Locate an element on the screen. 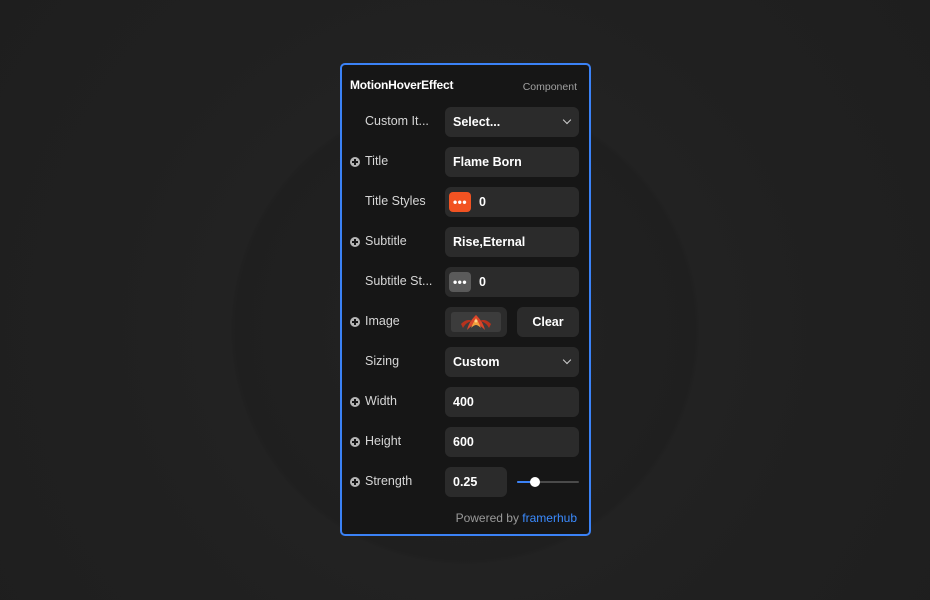 This screenshot has height=600, width=930. strength-slider is located at coordinates (548, 482).